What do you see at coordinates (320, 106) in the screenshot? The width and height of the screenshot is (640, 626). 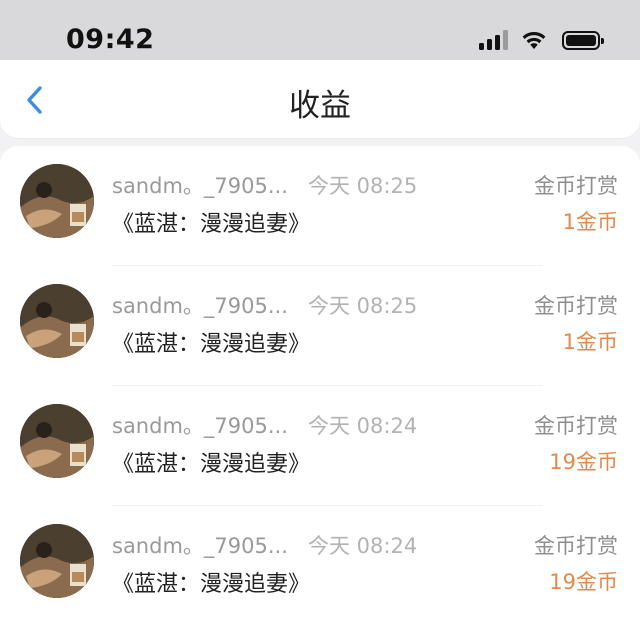 I see `page-title: 收益` at bounding box center [320, 106].